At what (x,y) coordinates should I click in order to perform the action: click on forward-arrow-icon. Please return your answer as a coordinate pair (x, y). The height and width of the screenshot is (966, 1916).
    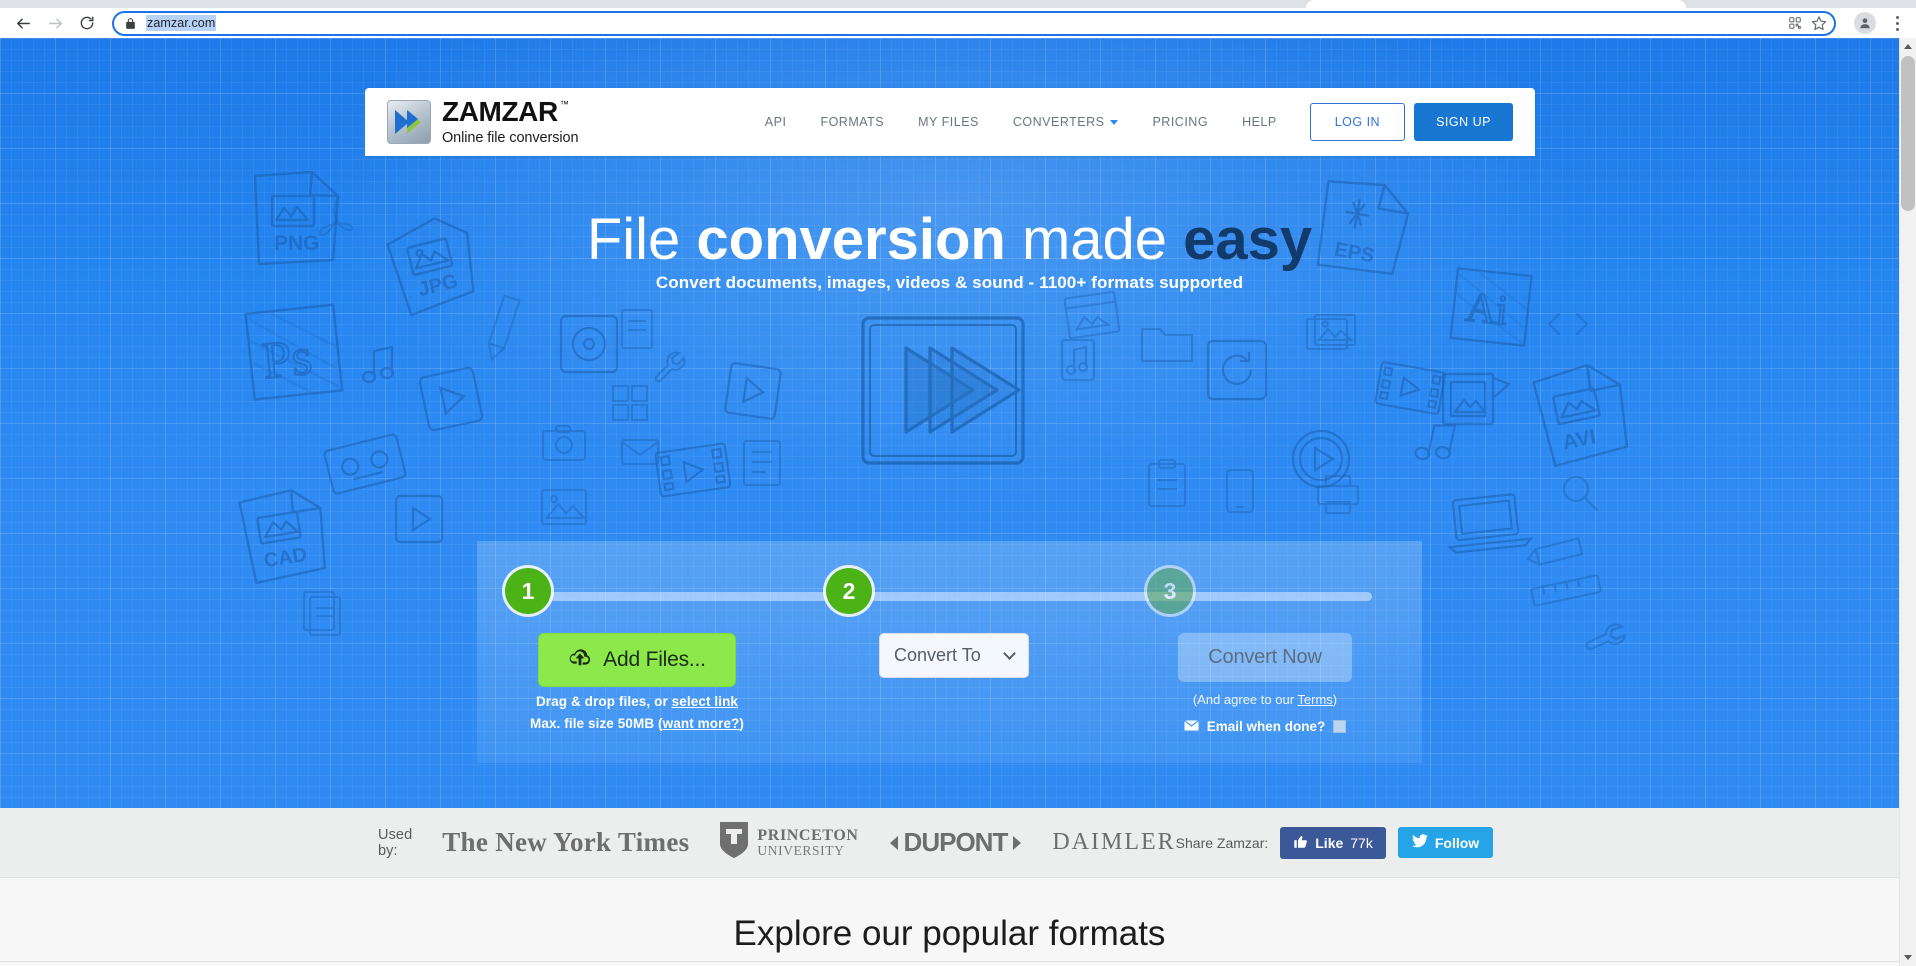
    Looking at the image, I should click on (55, 23).